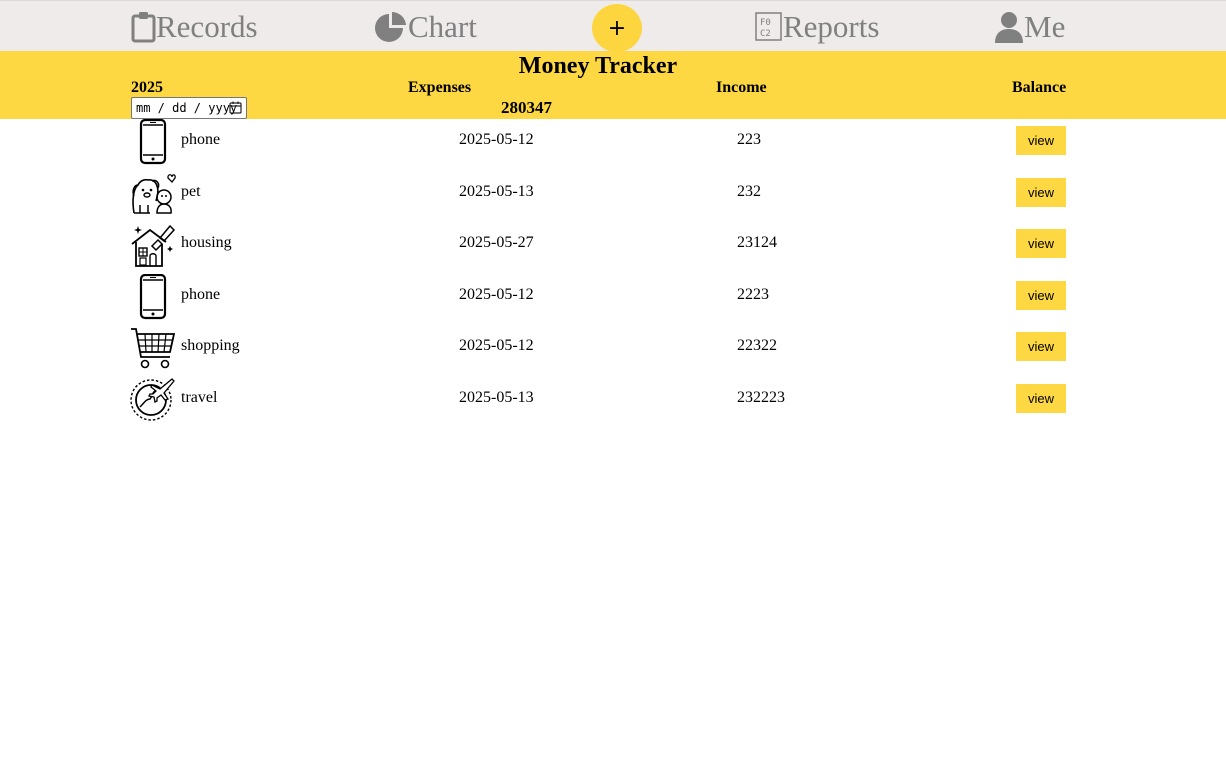 The image size is (1226, 775). Describe the element at coordinates (613, 402) in the screenshot. I see `record-row: travel 2025-05-13 232223 view` at that location.